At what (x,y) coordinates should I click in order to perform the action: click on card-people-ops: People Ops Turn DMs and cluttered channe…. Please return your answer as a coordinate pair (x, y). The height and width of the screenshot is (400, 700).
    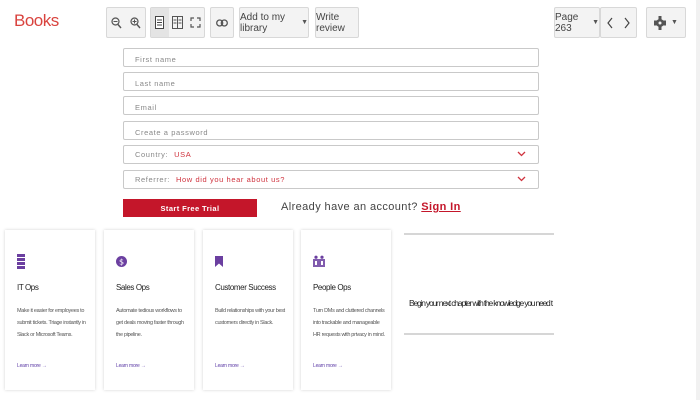
    Looking at the image, I should click on (346, 310).